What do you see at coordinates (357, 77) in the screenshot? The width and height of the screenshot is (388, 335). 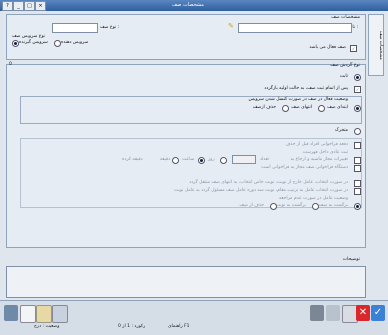 I see `radio-static` at bounding box center [357, 77].